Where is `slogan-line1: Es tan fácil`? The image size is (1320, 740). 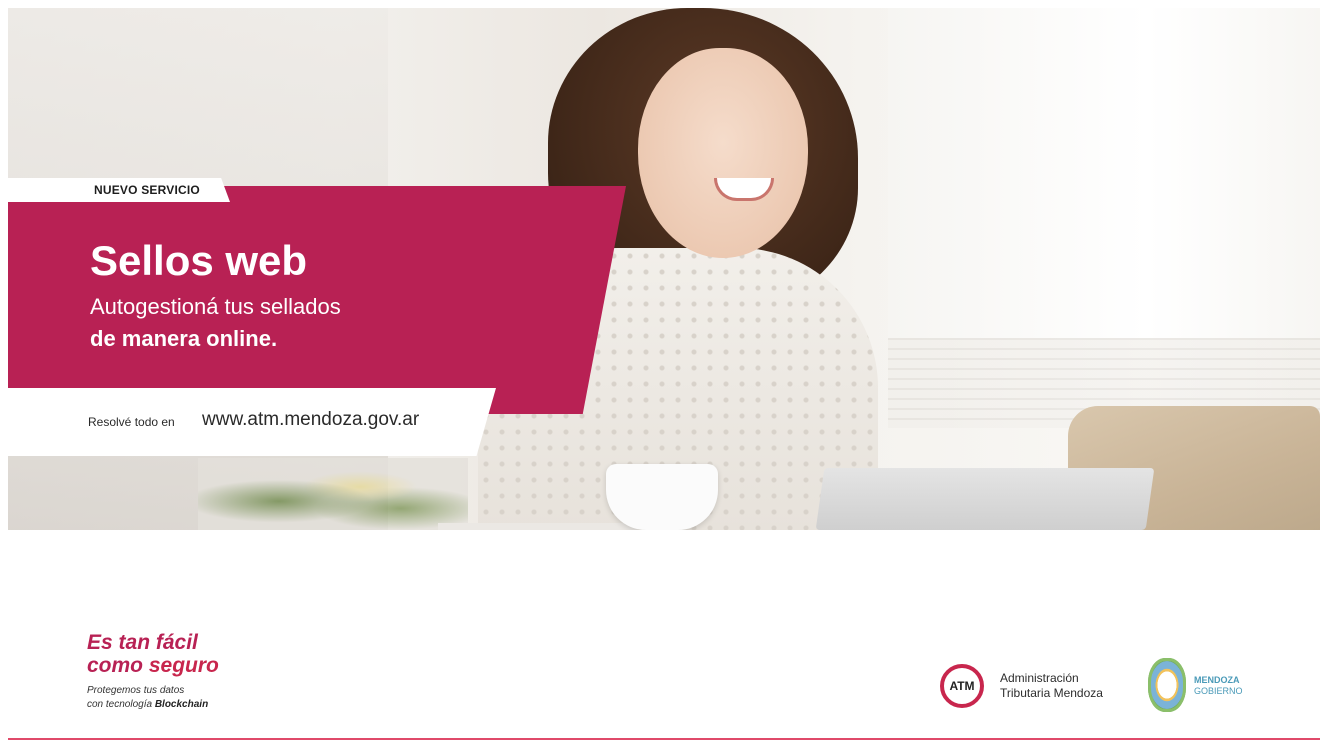
slogan-line1: Es tan fácil is located at coordinates (142, 642).